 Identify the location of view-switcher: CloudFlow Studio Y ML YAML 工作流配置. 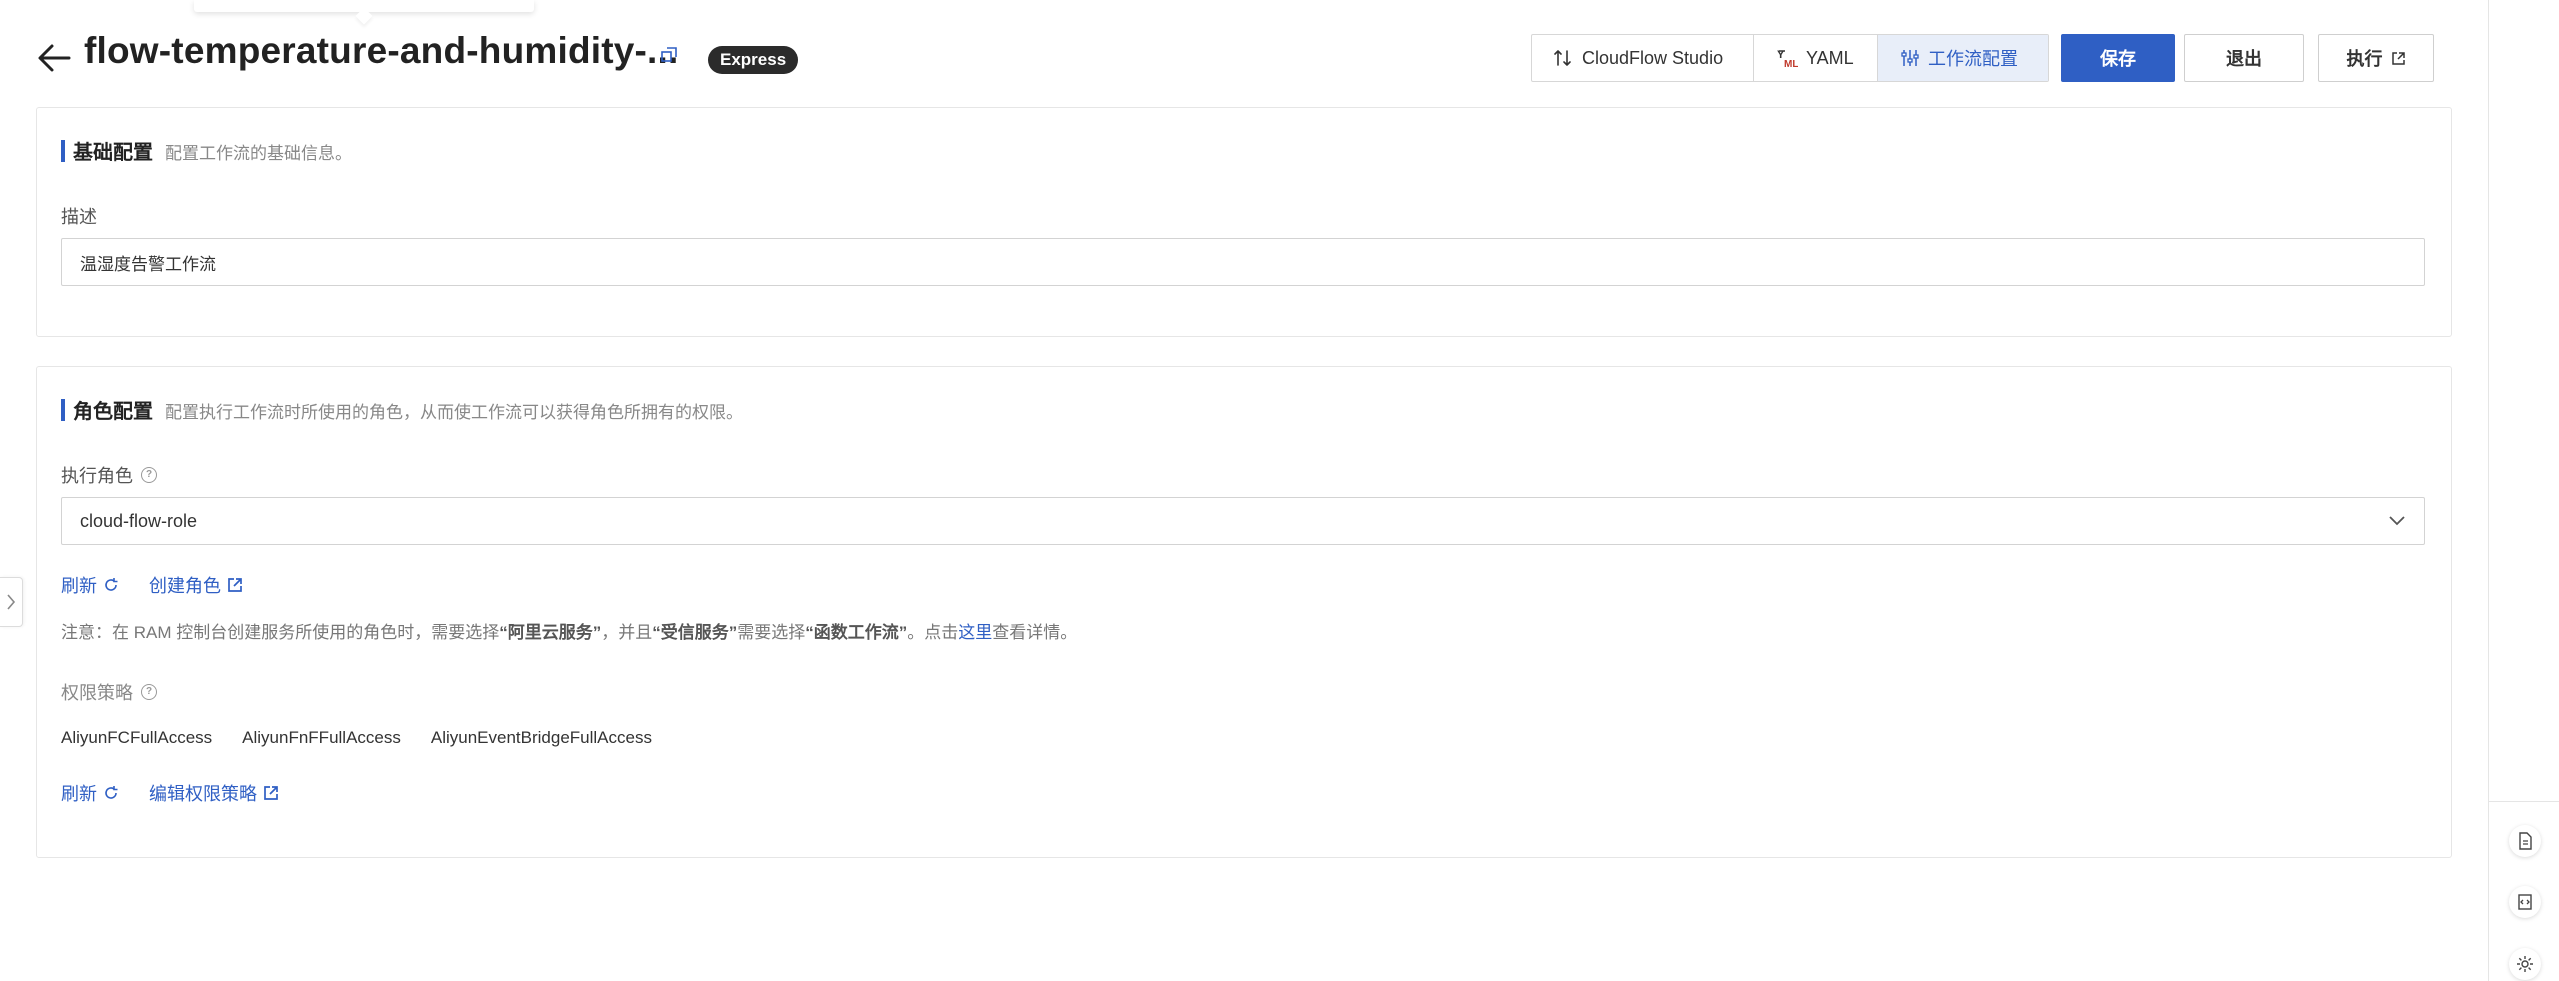
(1790, 58).